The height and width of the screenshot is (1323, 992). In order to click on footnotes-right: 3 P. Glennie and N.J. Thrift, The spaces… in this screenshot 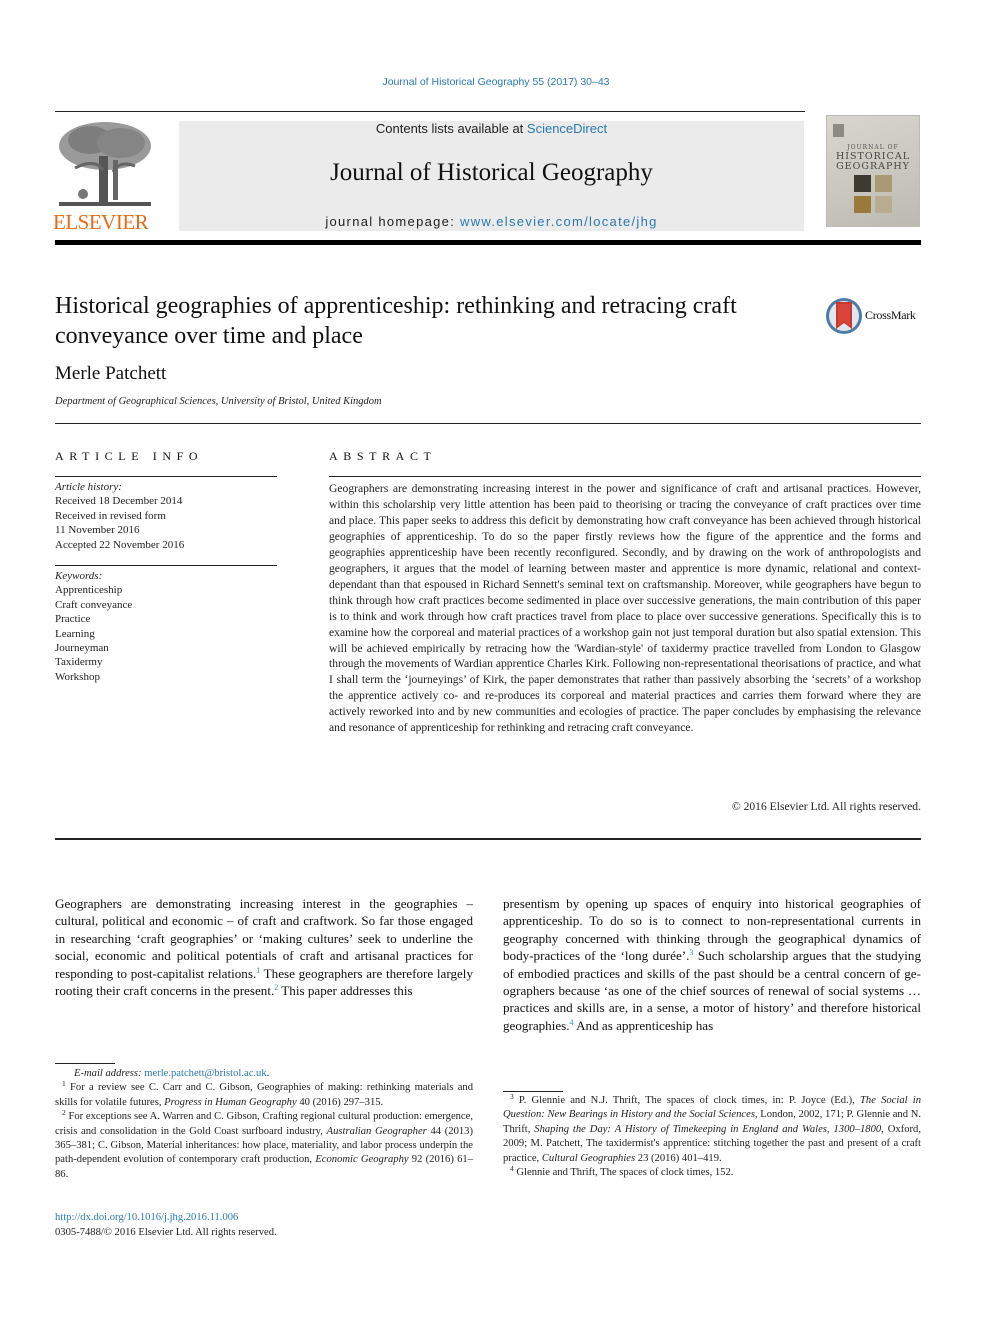, I will do `click(712, 1136)`.